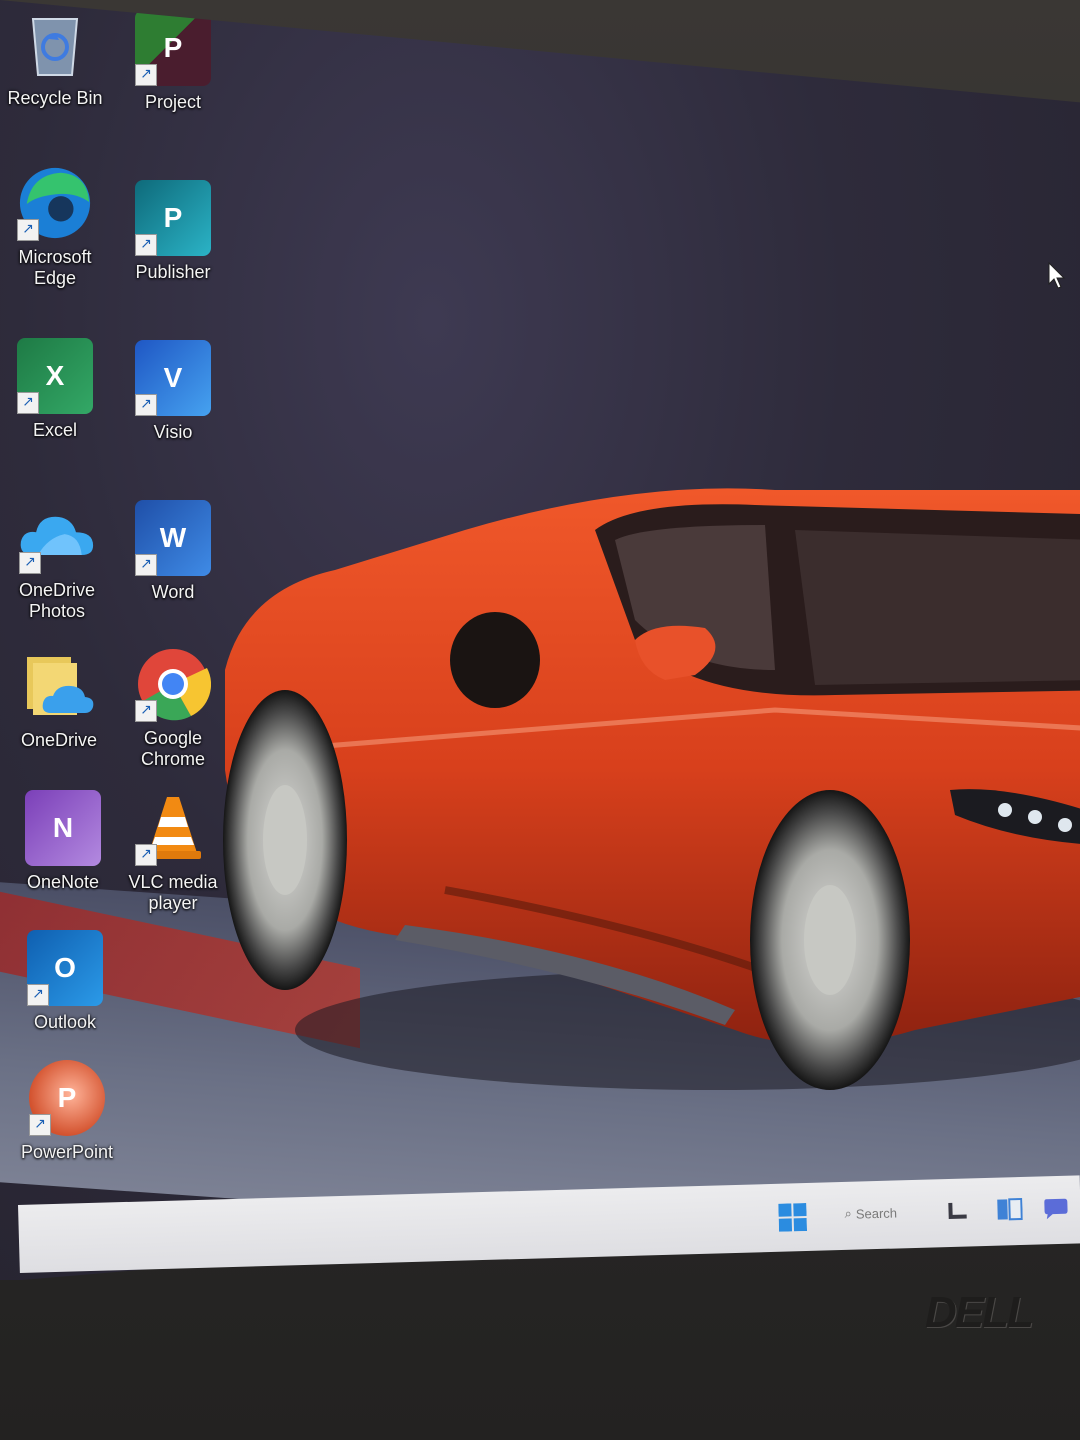 The width and height of the screenshot is (1080, 1440). I want to click on widgets-icon, so click(957, 1212).